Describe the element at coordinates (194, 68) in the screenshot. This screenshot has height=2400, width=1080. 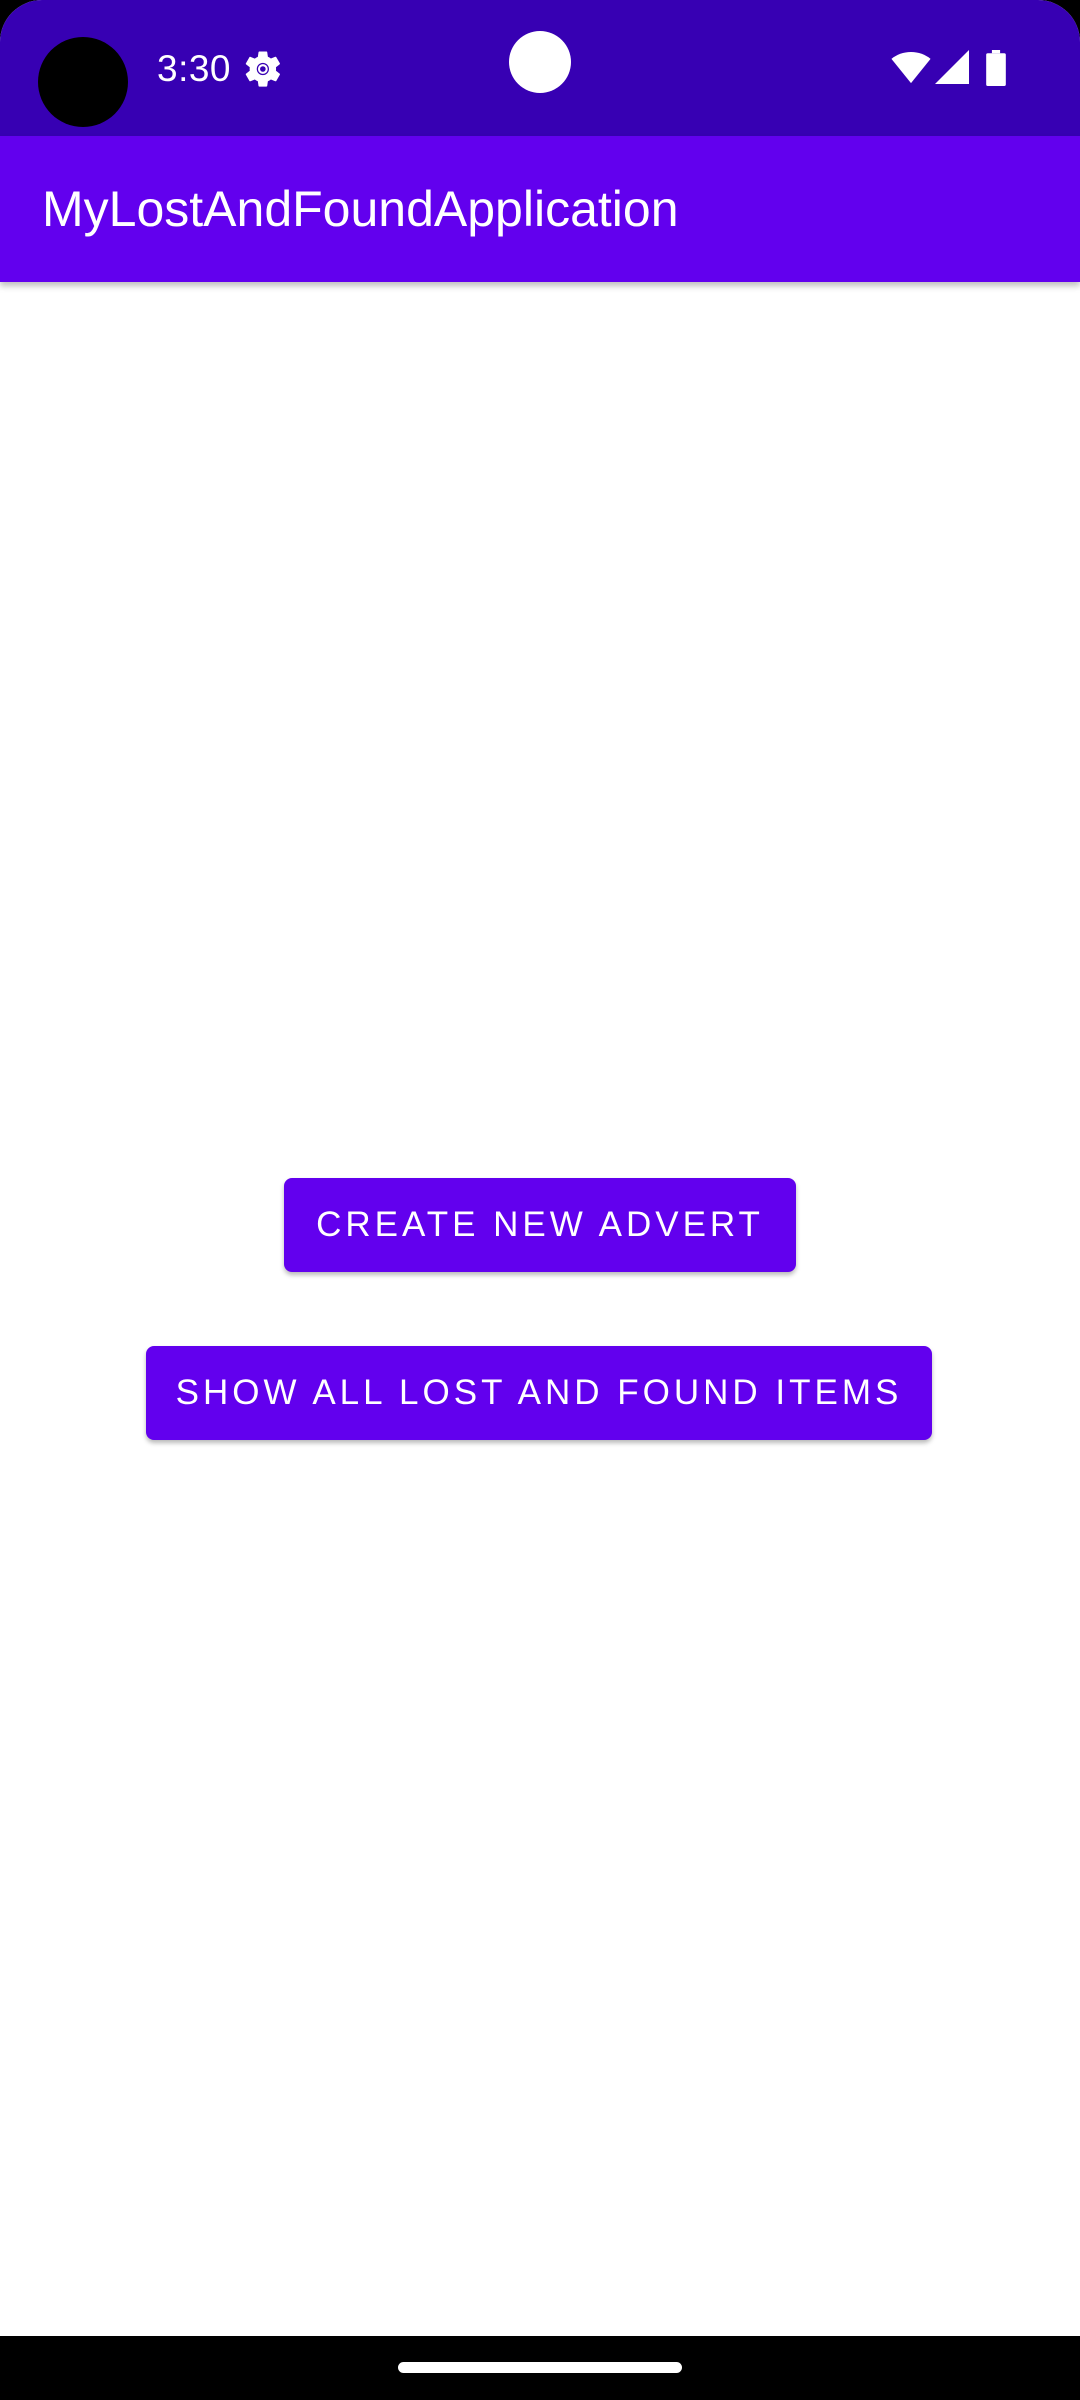
I see `status-time: 3:30` at that location.